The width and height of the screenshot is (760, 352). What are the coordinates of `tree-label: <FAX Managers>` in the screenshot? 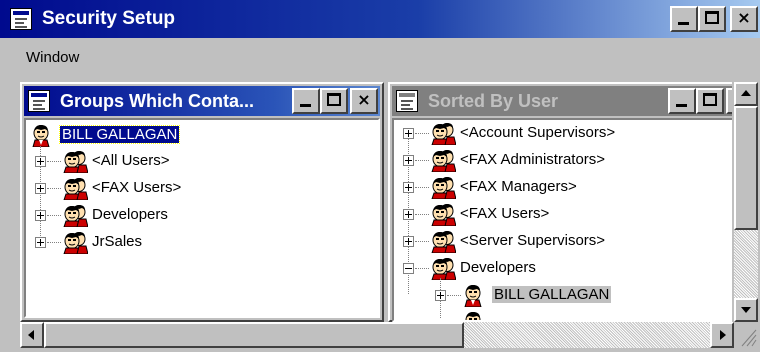 It's located at (518, 186).